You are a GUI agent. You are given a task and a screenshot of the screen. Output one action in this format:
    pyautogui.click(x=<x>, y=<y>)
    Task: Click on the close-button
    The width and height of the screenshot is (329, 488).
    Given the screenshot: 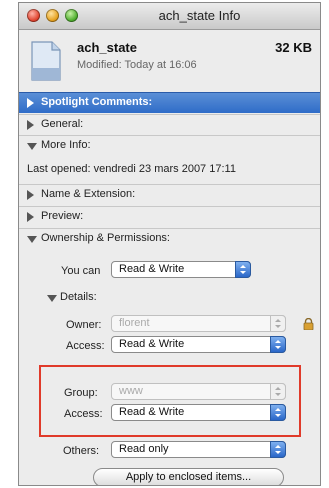 What is the action you would take?
    pyautogui.click(x=33, y=15)
    